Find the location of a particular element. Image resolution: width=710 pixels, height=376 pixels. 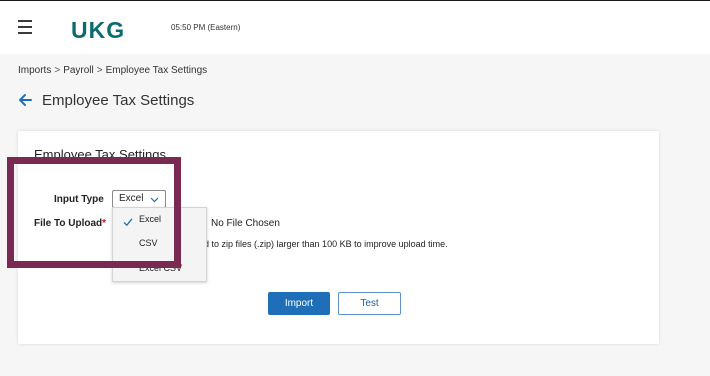

dropdown-option-csv: CSV is located at coordinates (159, 243).